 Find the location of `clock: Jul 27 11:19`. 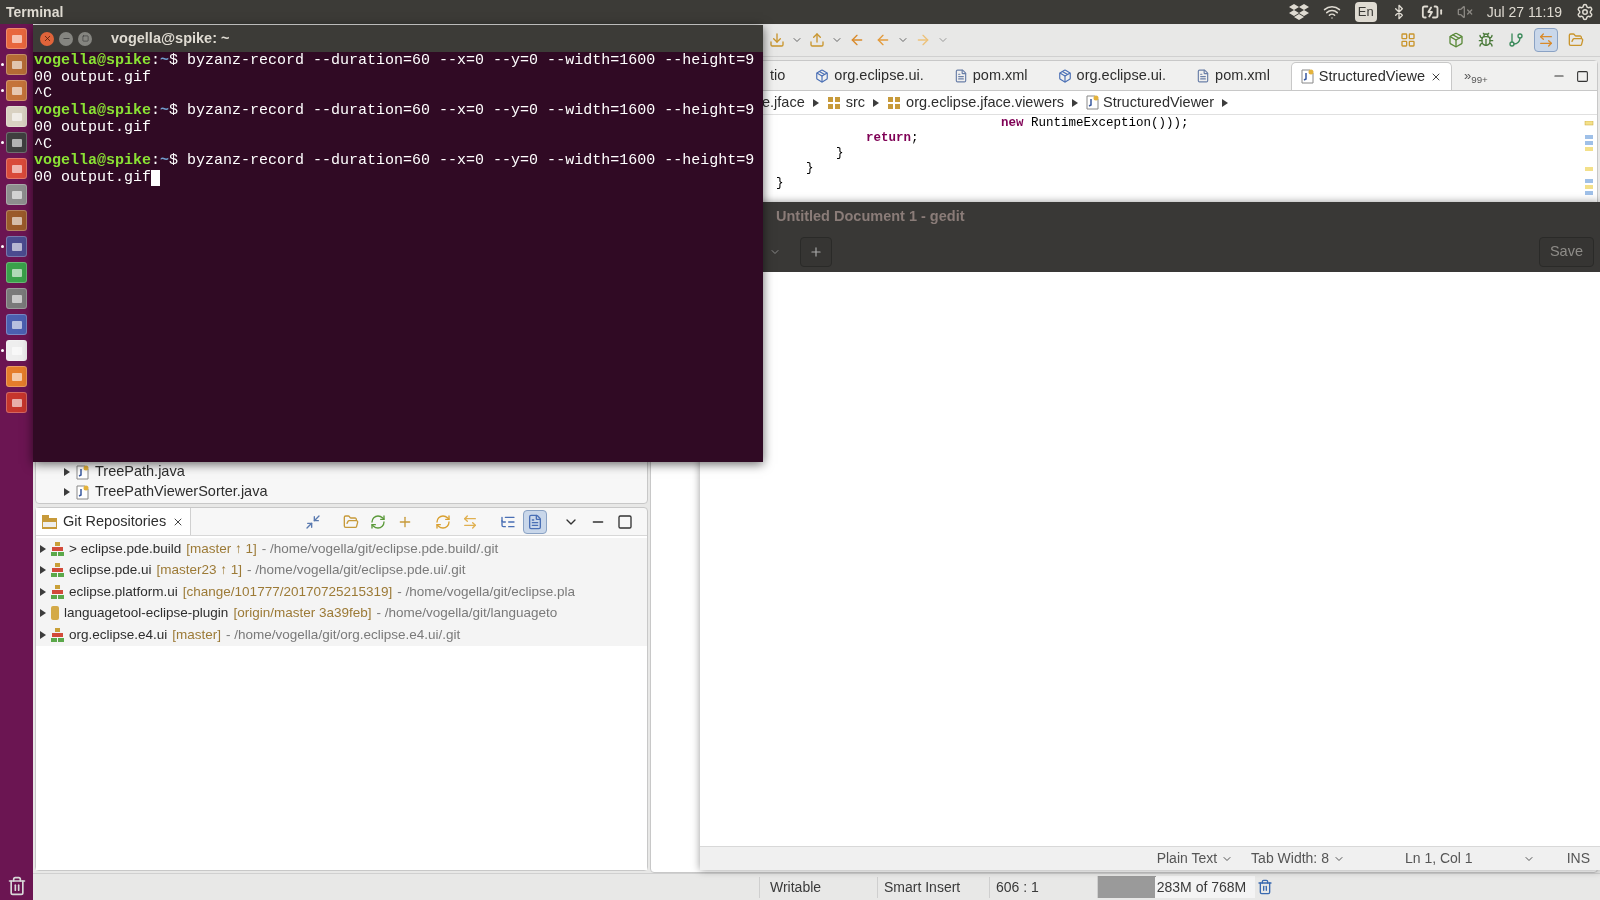

clock: Jul 27 11:19 is located at coordinates (1524, 12).